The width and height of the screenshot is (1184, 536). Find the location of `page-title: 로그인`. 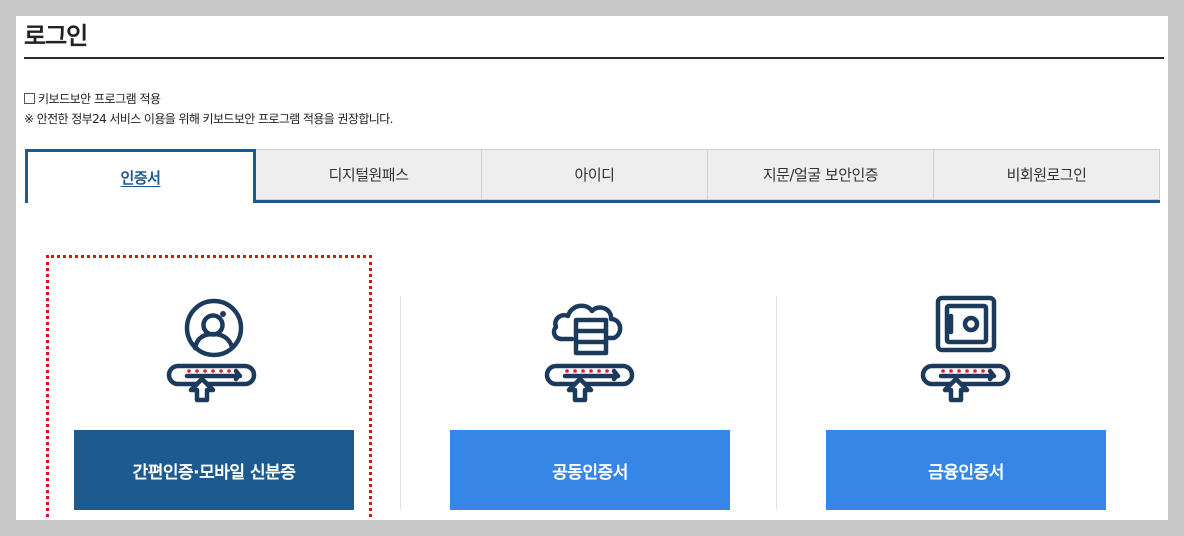

page-title: 로그인 is located at coordinates (56, 36).